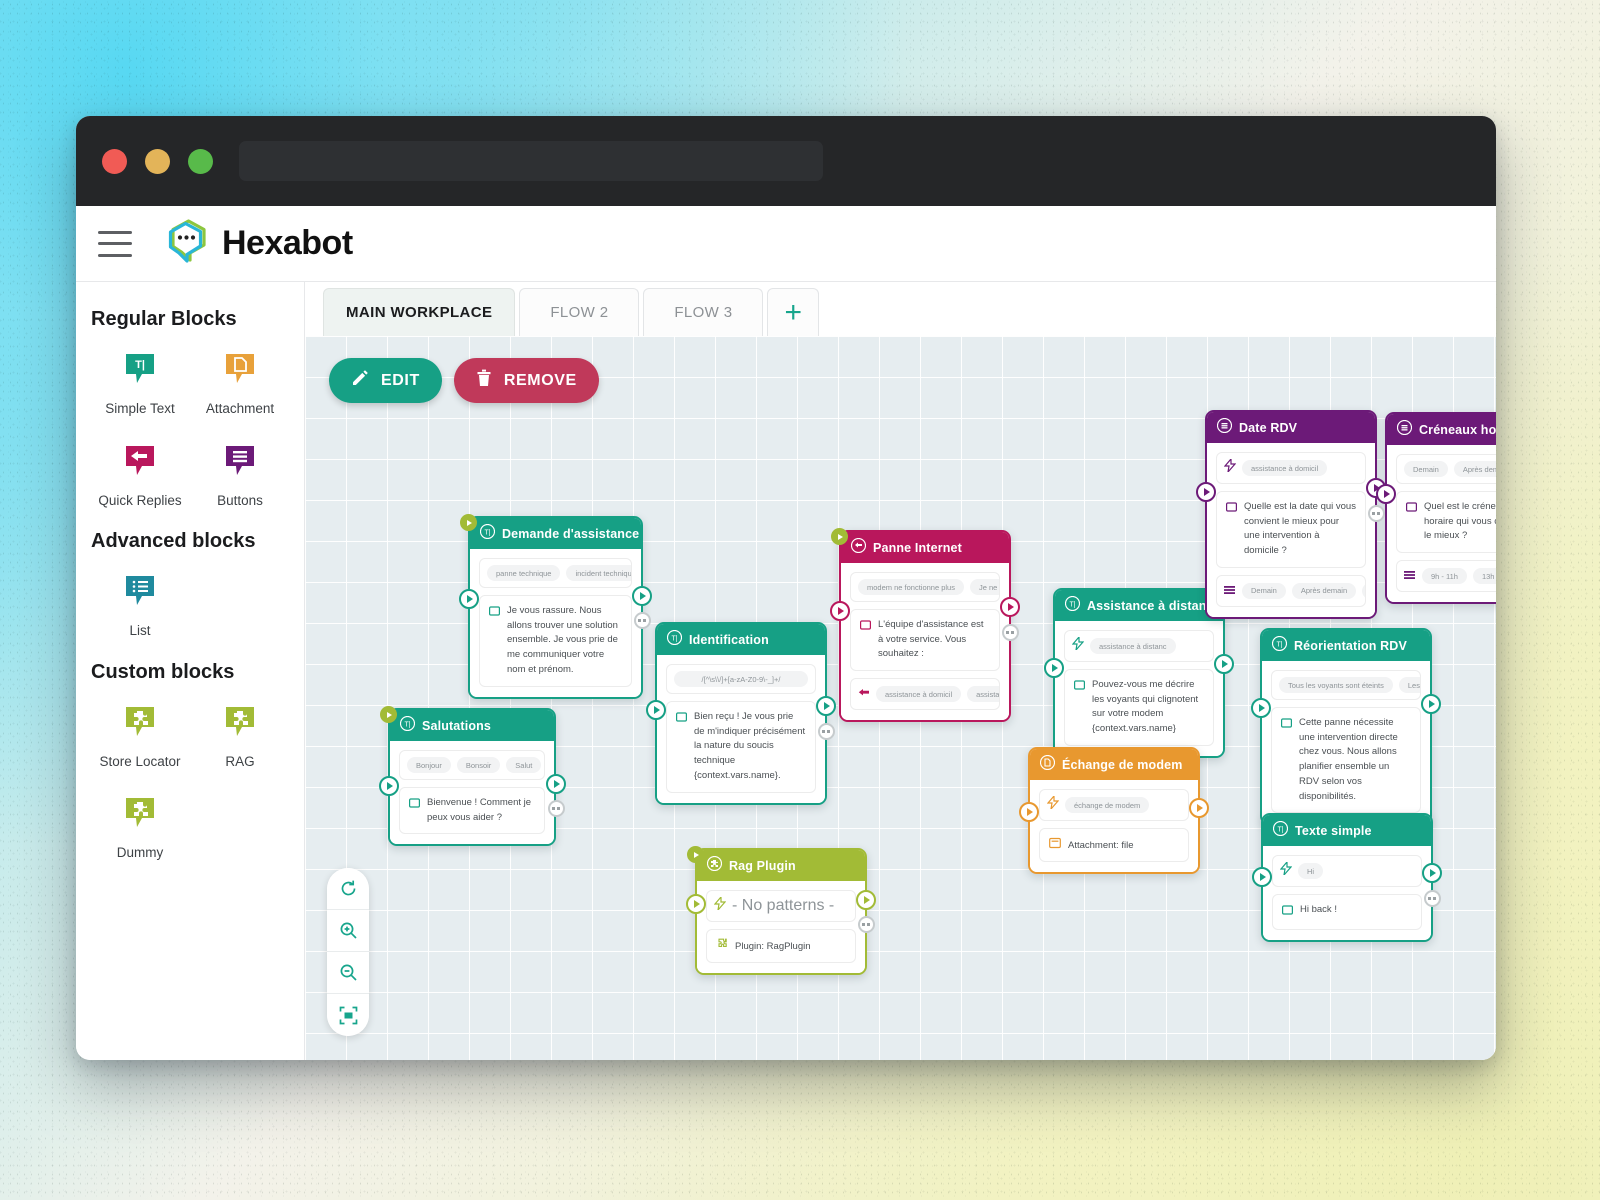 This screenshot has width=1600, height=1200. I want to click on node-attachment: Attachment: file, so click(1114, 845).